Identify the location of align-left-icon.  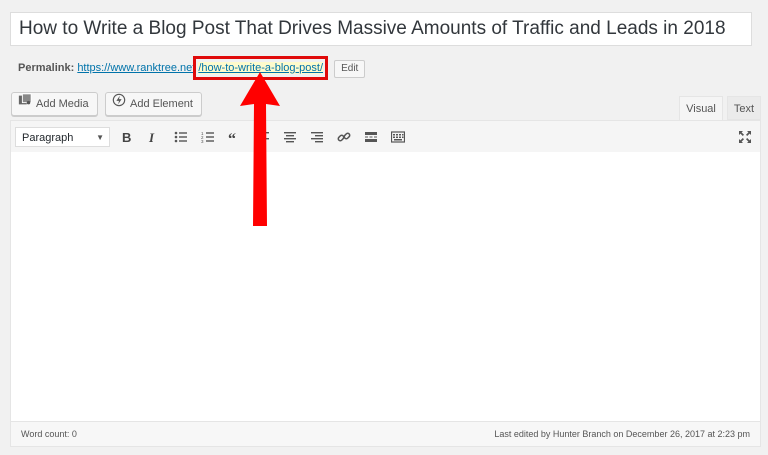
(263, 137).